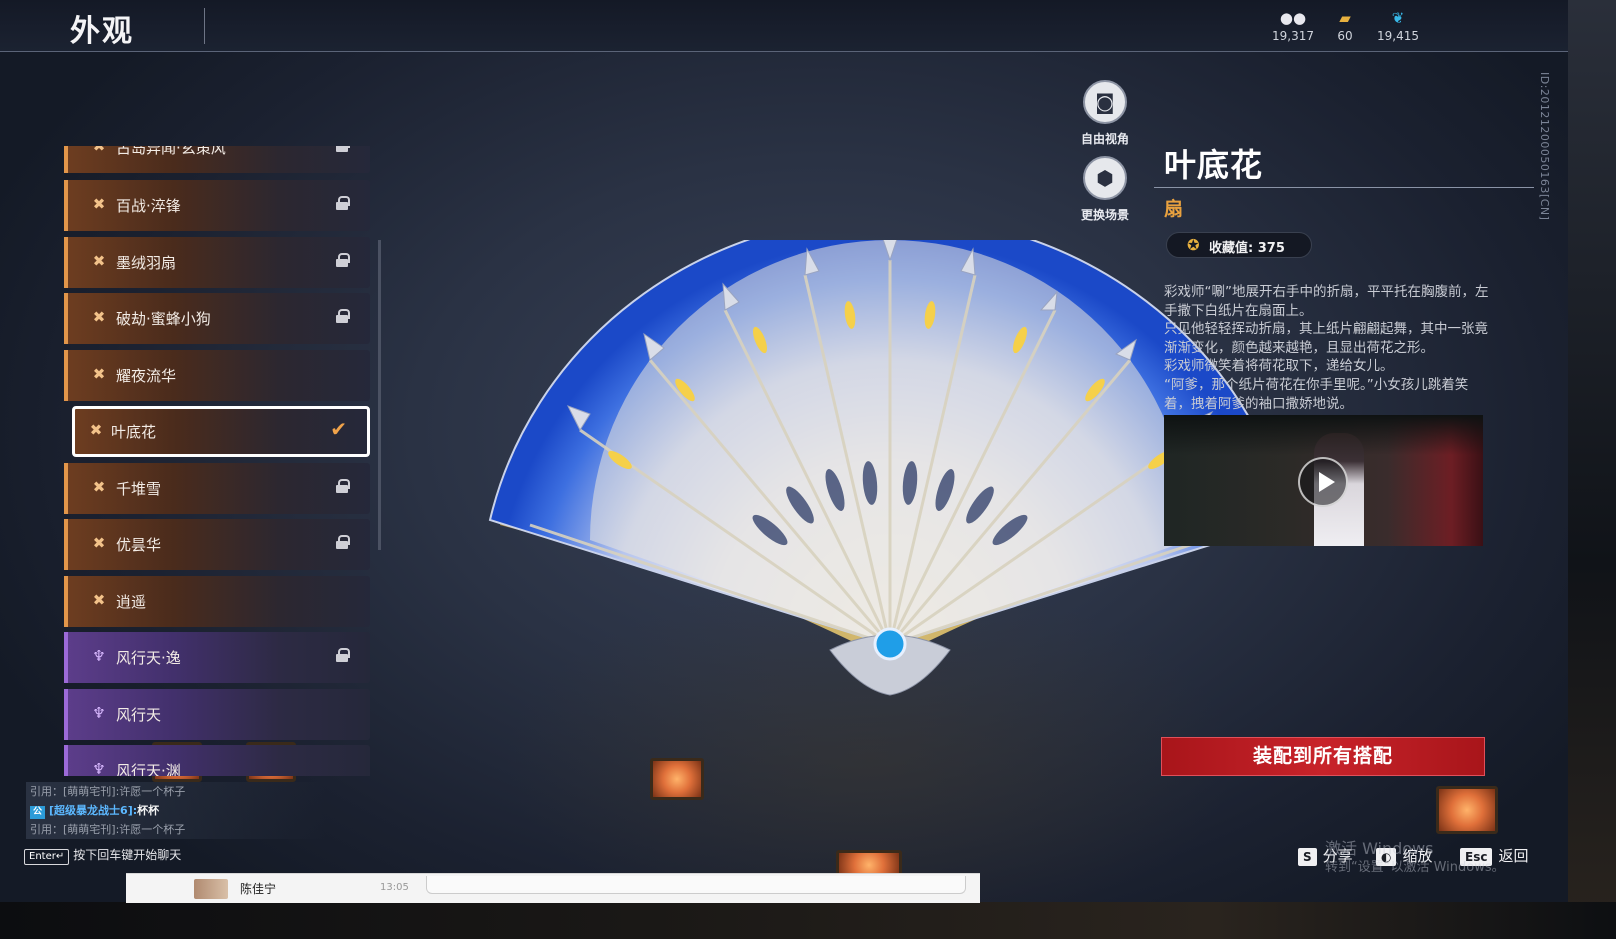  I want to click on preview-video, so click(1323, 480).